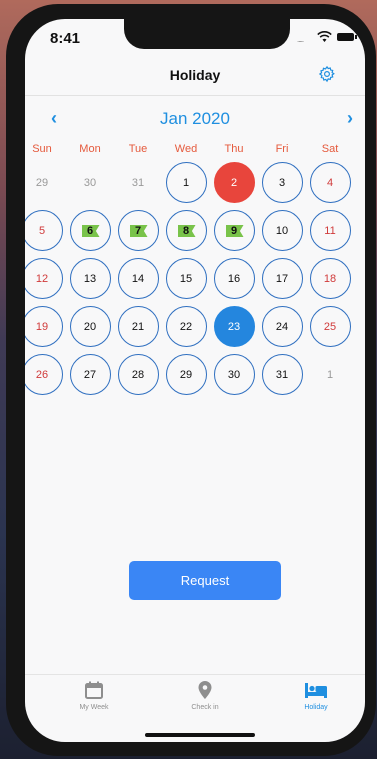  Describe the element at coordinates (138, 278) in the screenshot. I see `day-cell: 14` at that location.